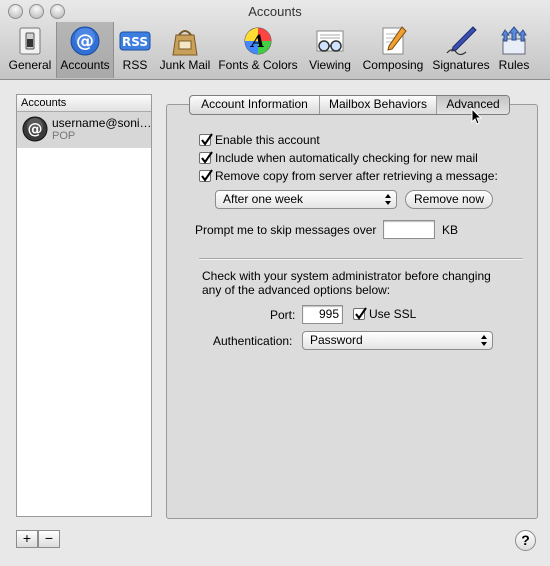 The image size is (550, 566). I want to click on rss-icon: RSS, so click(135, 41).